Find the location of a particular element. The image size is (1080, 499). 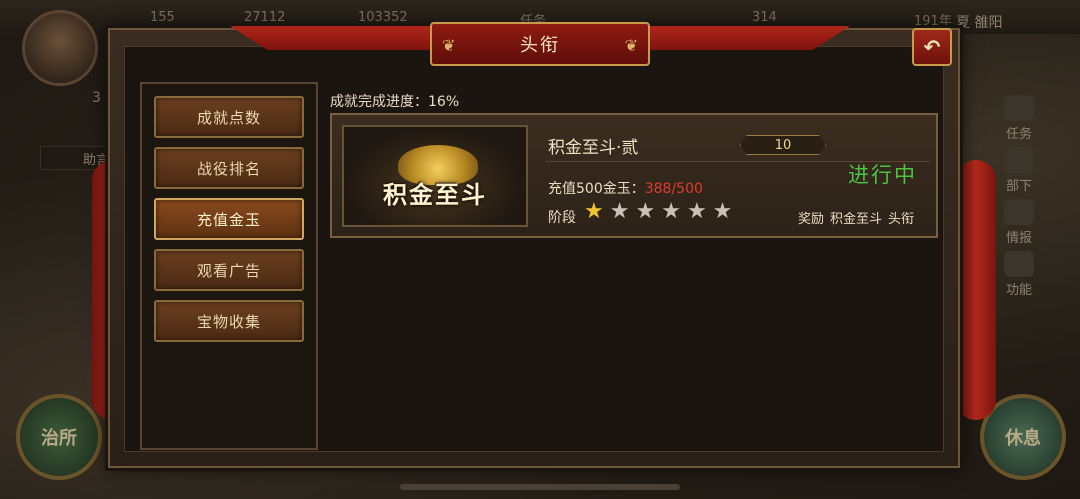

scroll-icon is located at coordinates (1019, 108).